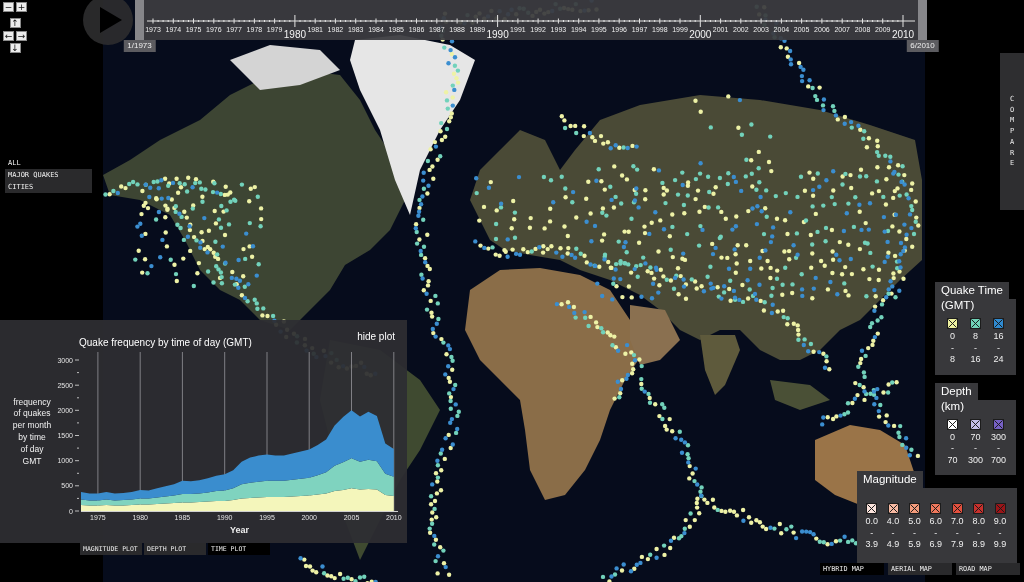 The width and height of the screenshot is (1024, 582). Describe the element at coordinates (497, 34) in the screenshot. I see `year-label: 1990` at that location.